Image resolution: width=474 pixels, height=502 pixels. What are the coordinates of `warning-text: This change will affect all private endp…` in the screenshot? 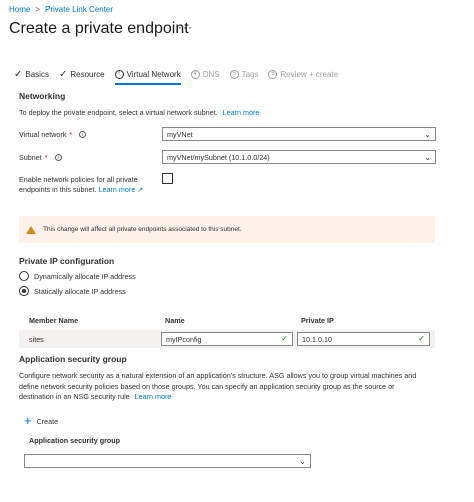 It's located at (142, 229).